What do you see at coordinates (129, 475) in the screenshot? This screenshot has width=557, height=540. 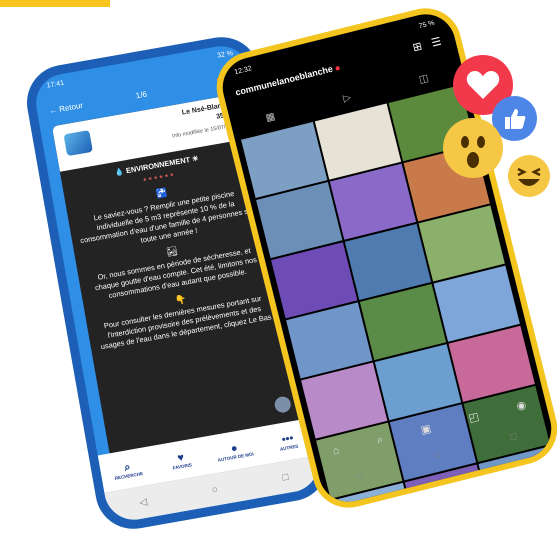 I see `nav-label: RECHERCHE` at bounding box center [129, 475].